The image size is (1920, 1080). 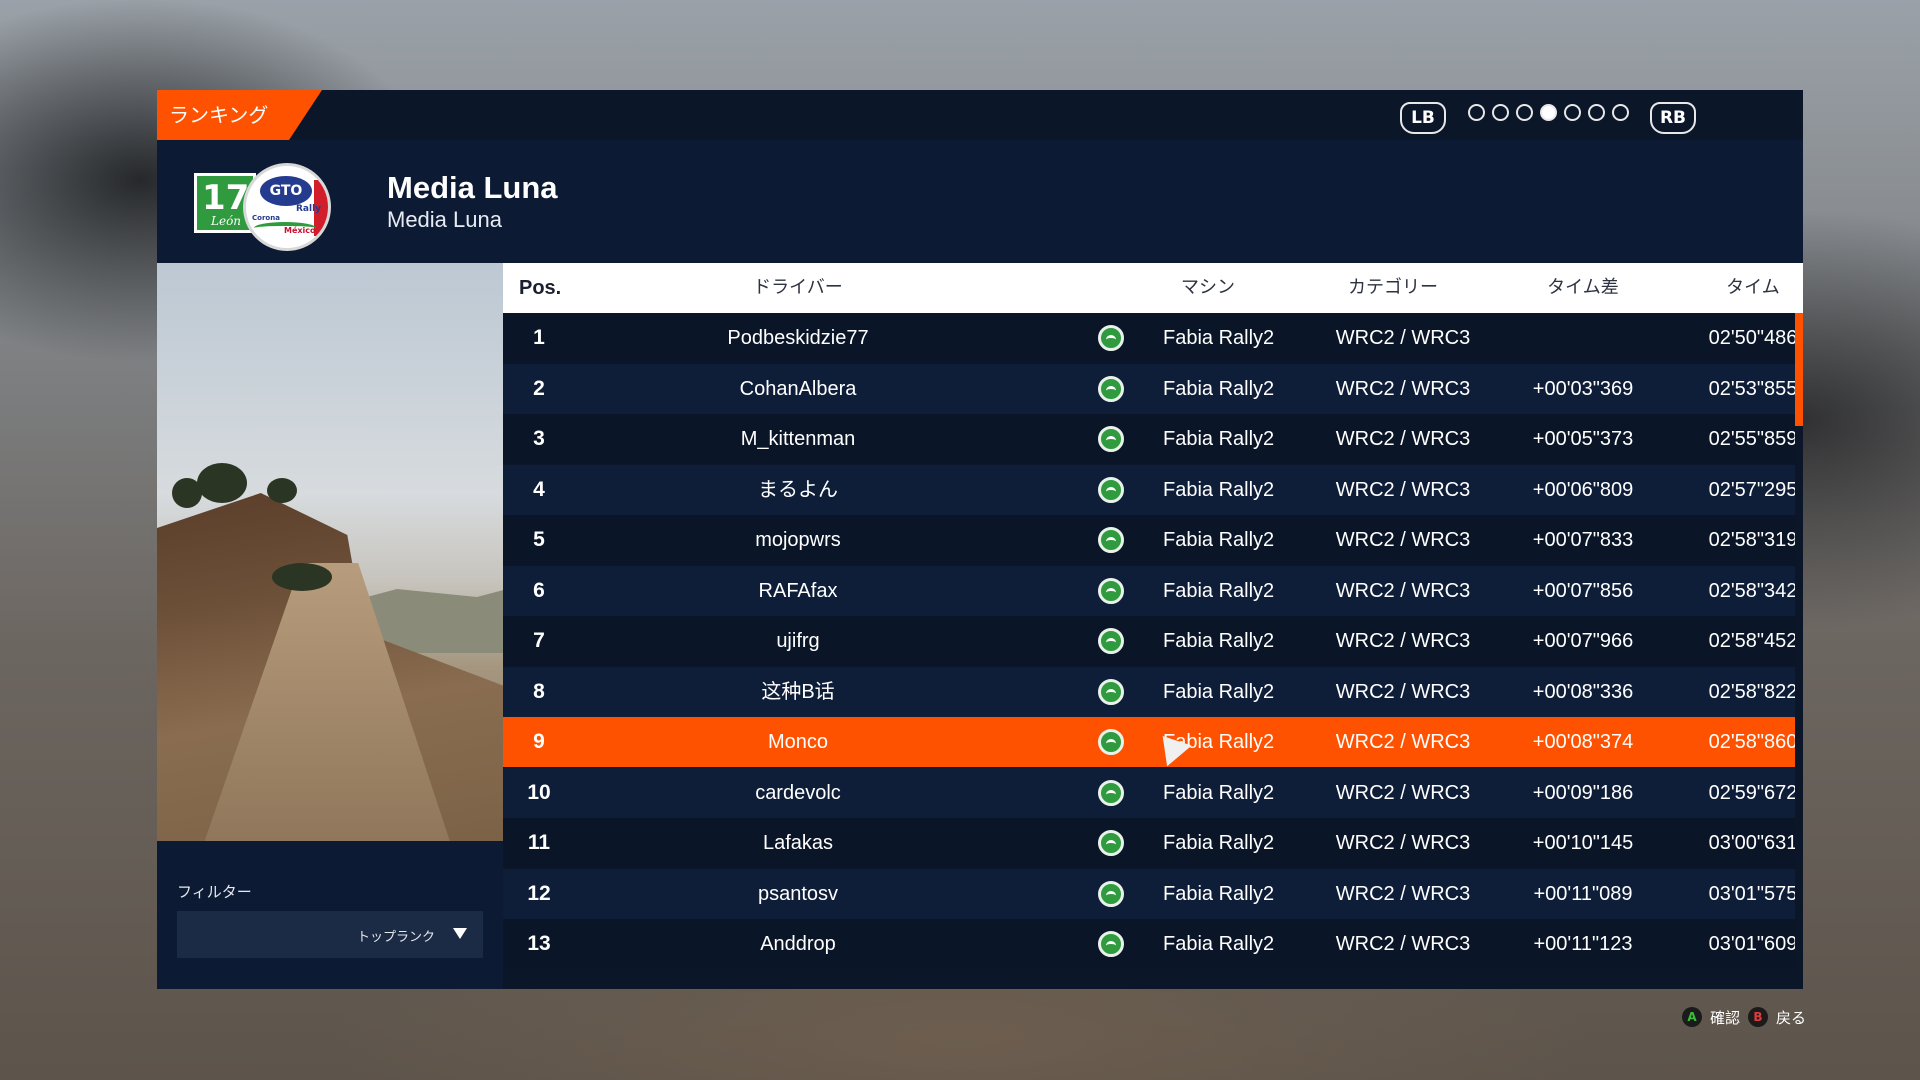 What do you see at coordinates (1208, 287) in the screenshot?
I see `header-machine: マシン` at bounding box center [1208, 287].